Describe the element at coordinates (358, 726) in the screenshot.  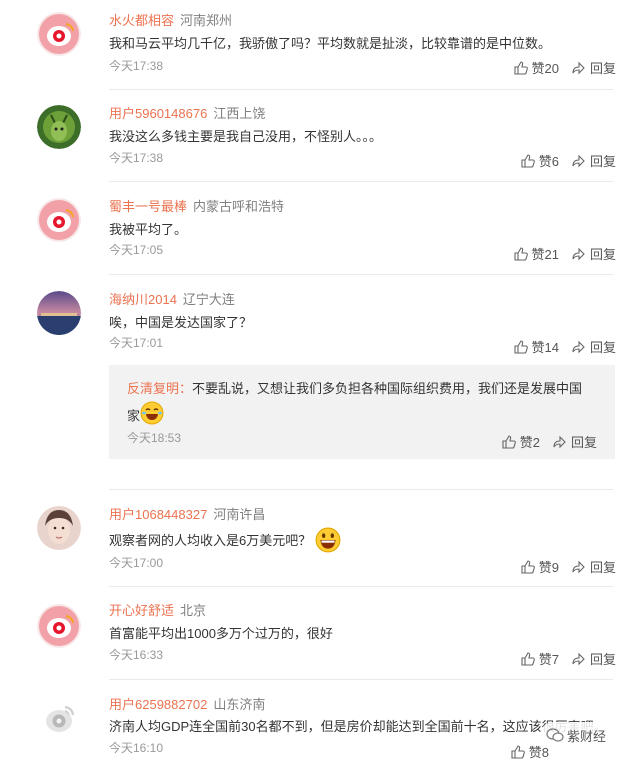
I see `comment-text: 济南人均GDP连全国前30名都不到，但是房价却能达到全国前十名，这应该很厉害吧。` at that location.